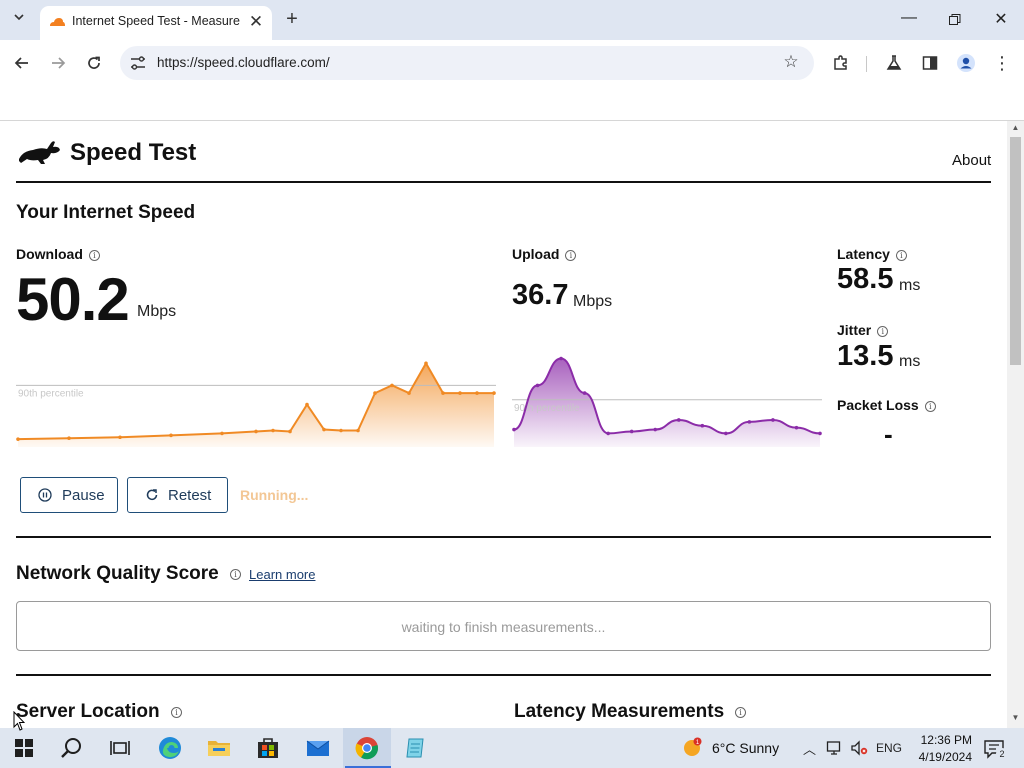 The width and height of the screenshot is (1024, 768). I want to click on side-panel-icon, so click(930, 63).